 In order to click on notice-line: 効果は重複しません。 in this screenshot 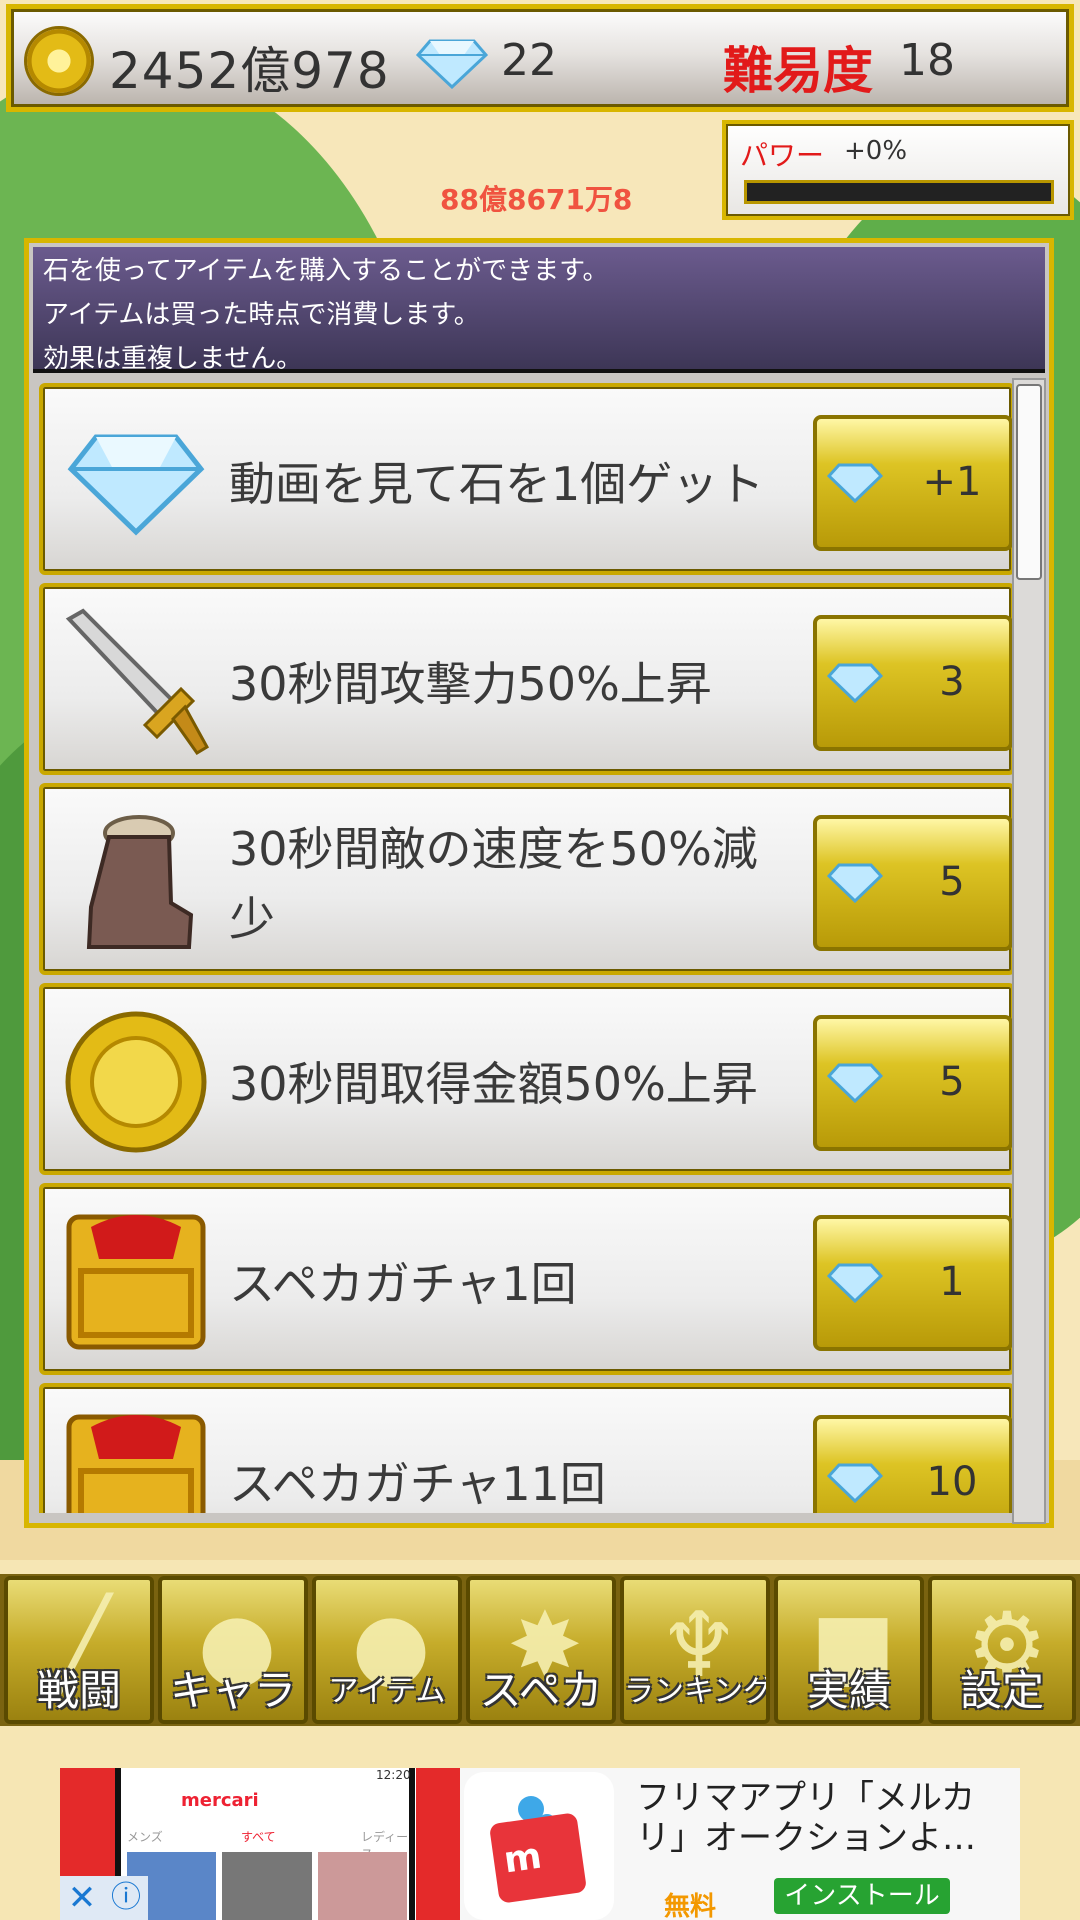, I will do `click(173, 359)`.